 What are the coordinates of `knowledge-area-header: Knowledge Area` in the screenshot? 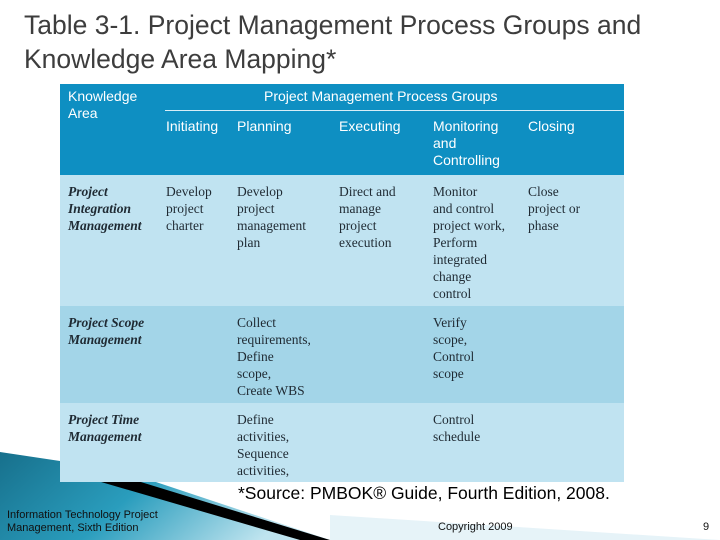 It's located at (103, 104).